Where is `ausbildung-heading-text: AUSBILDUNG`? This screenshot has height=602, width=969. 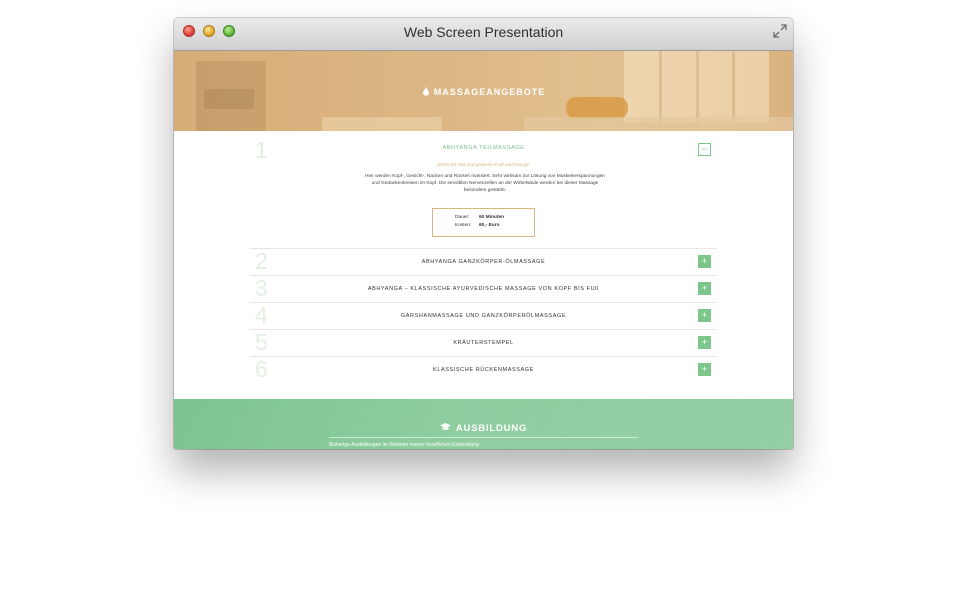 ausbildung-heading-text: AUSBILDUNG is located at coordinates (491, 428).